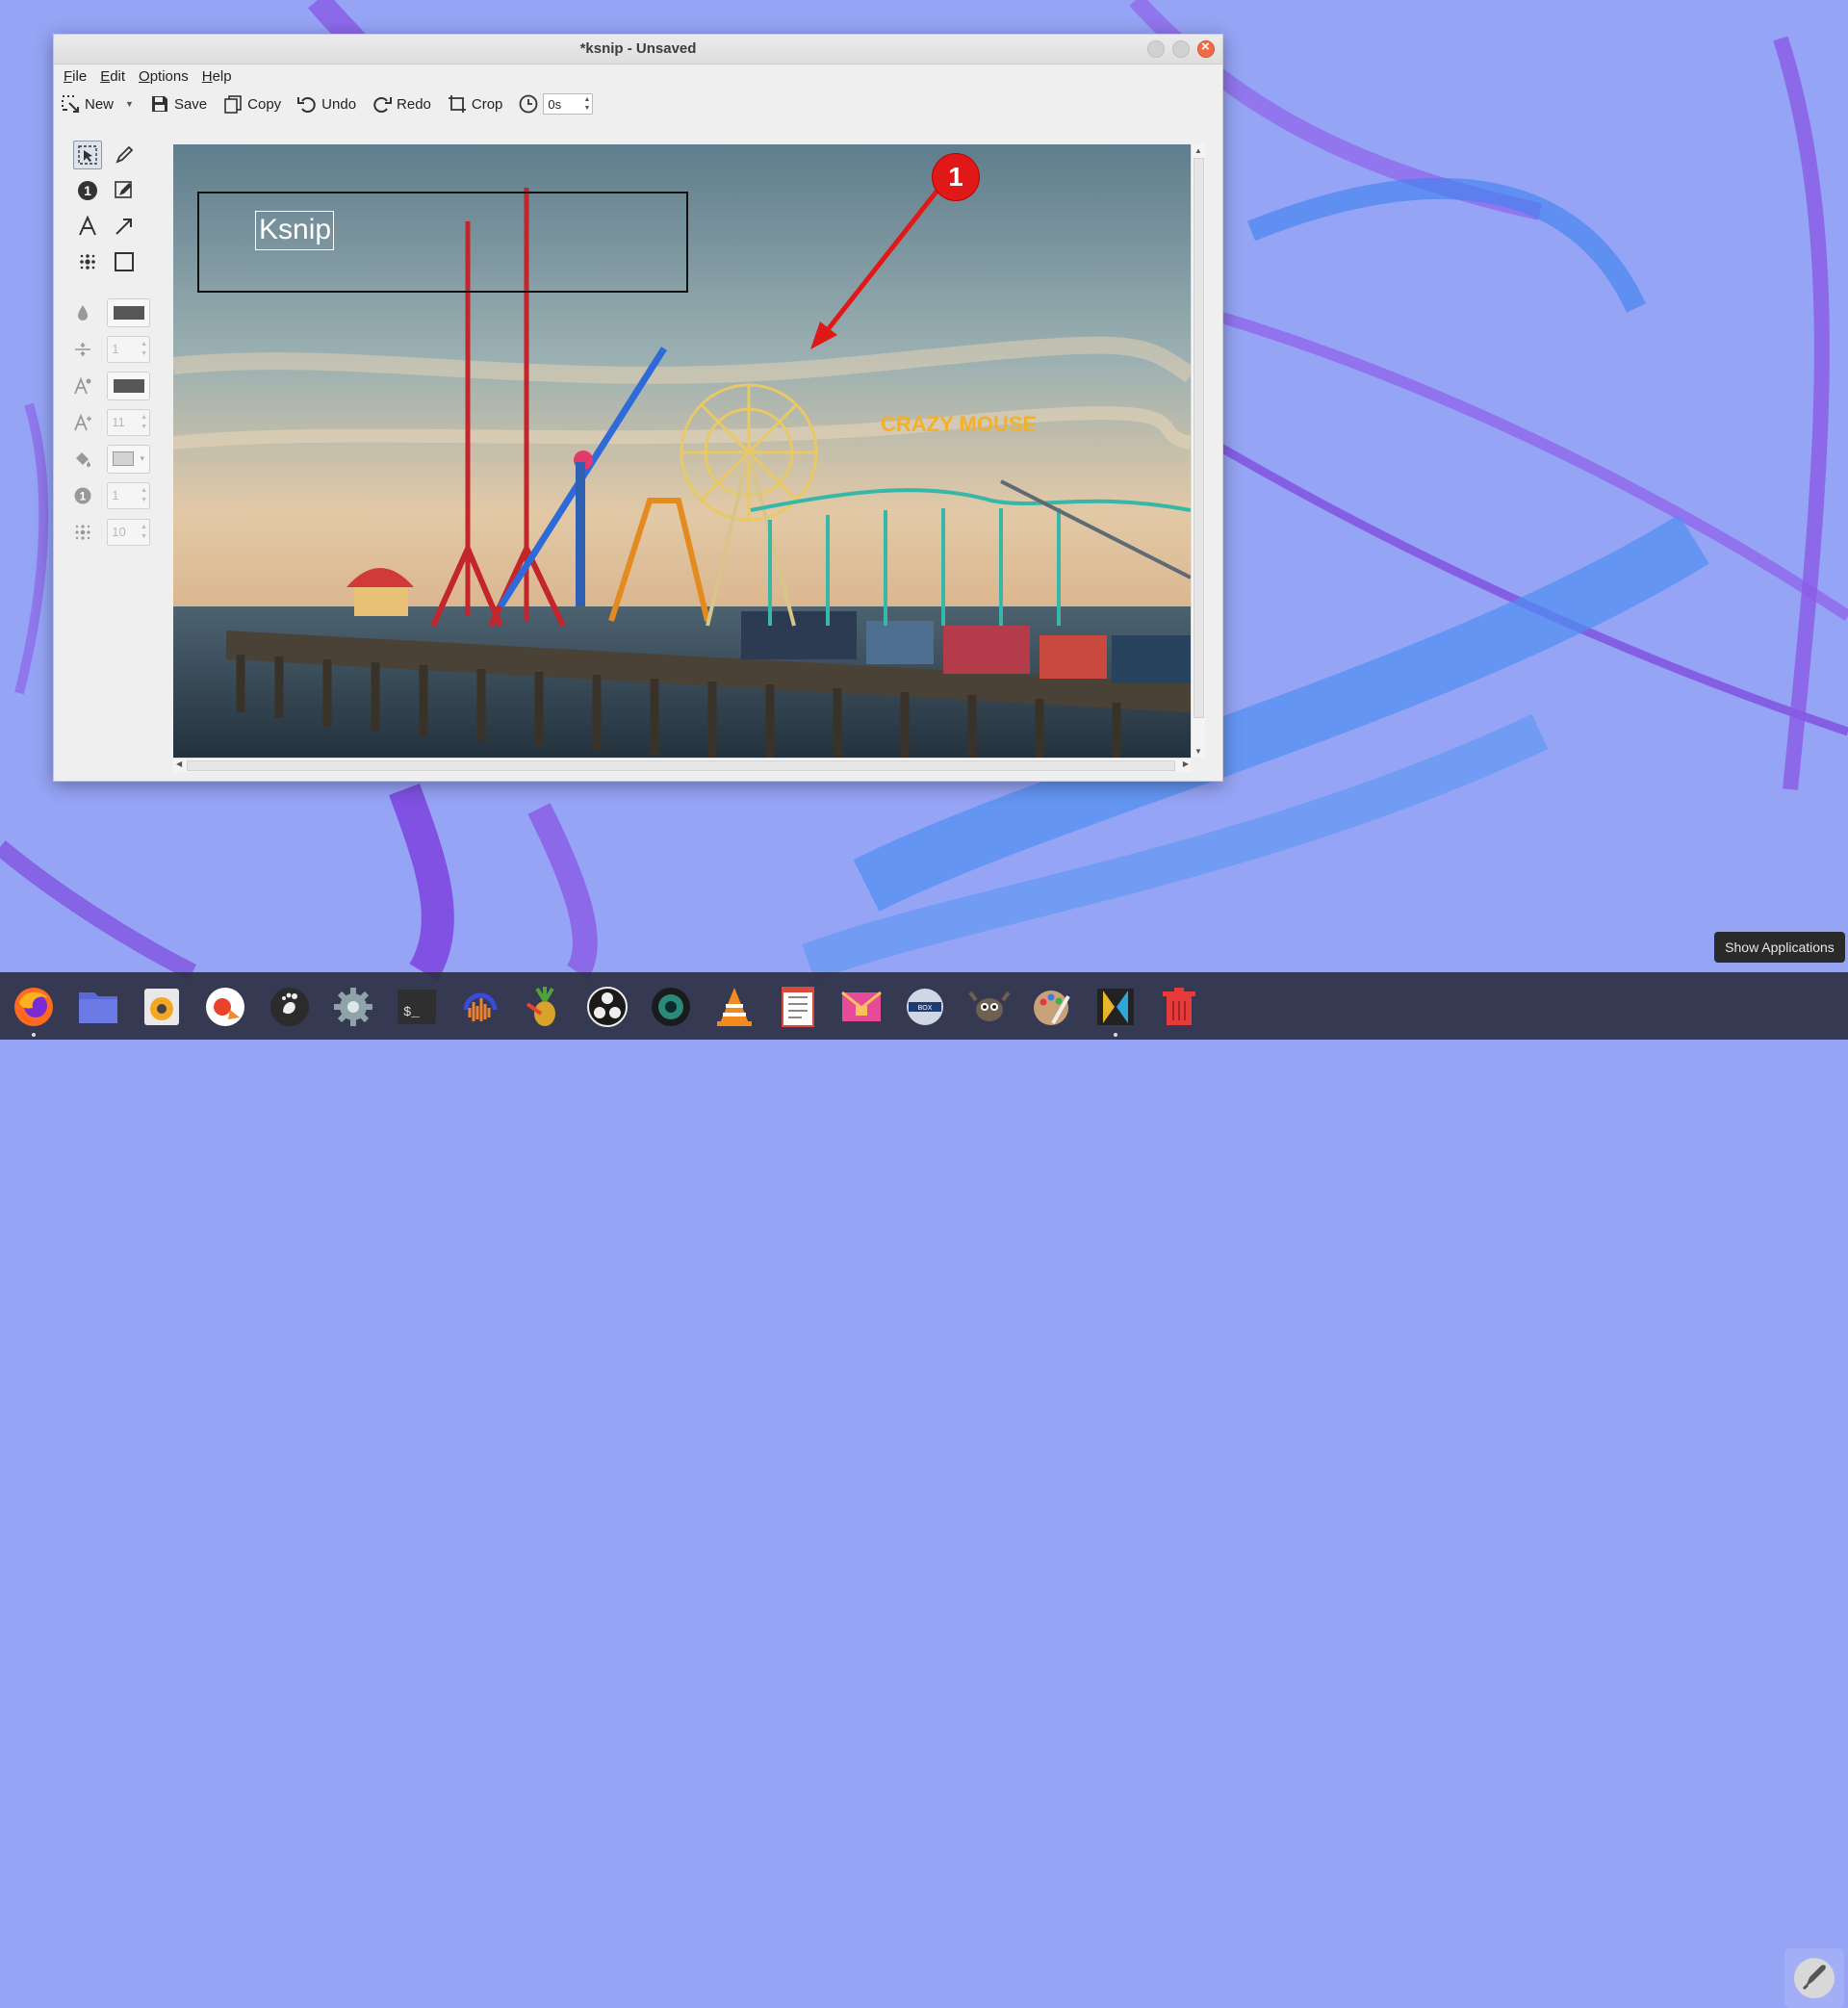 The image size is (1848, 2008). Describe the element at coordinates (124, 458) in the screenshot. I see `fill-swatch` at that location.